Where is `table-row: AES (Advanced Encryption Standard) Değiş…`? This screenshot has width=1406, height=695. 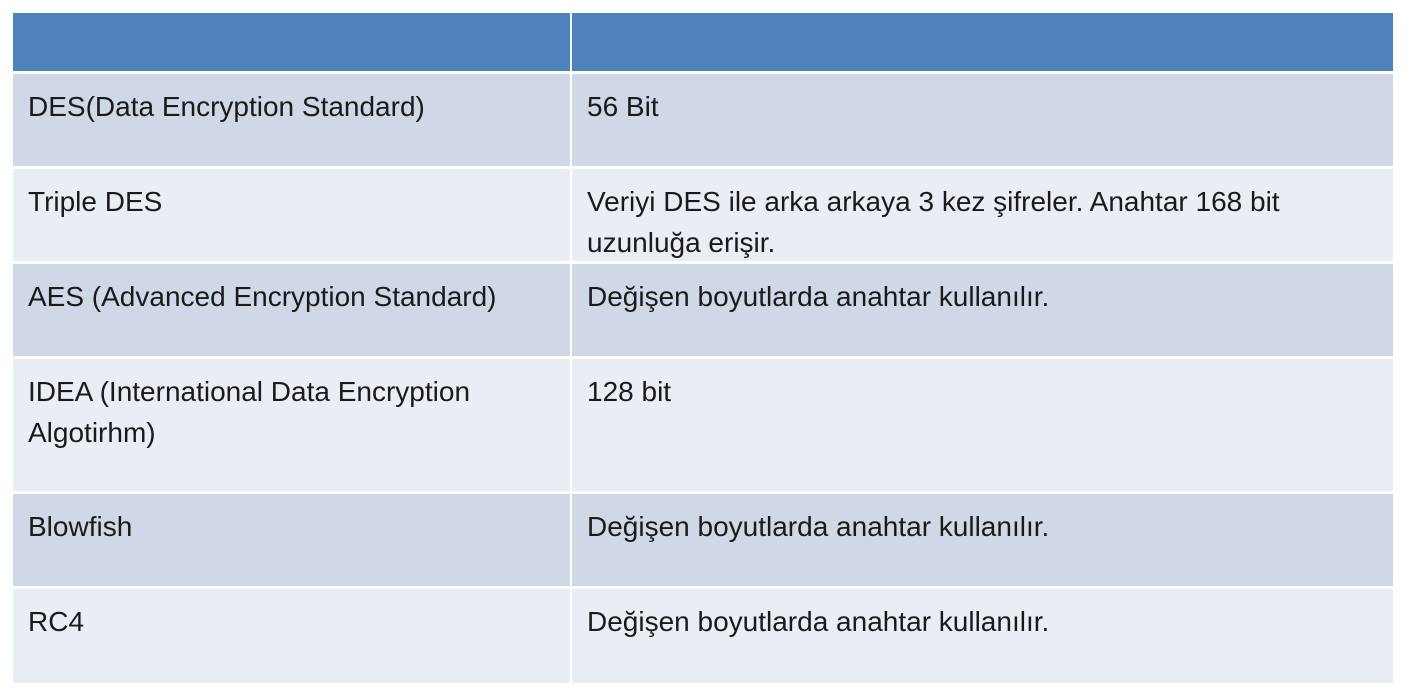 table-row: AES (Advanced Encryption Standard) Değiş… is located at coordinates (703, 311).